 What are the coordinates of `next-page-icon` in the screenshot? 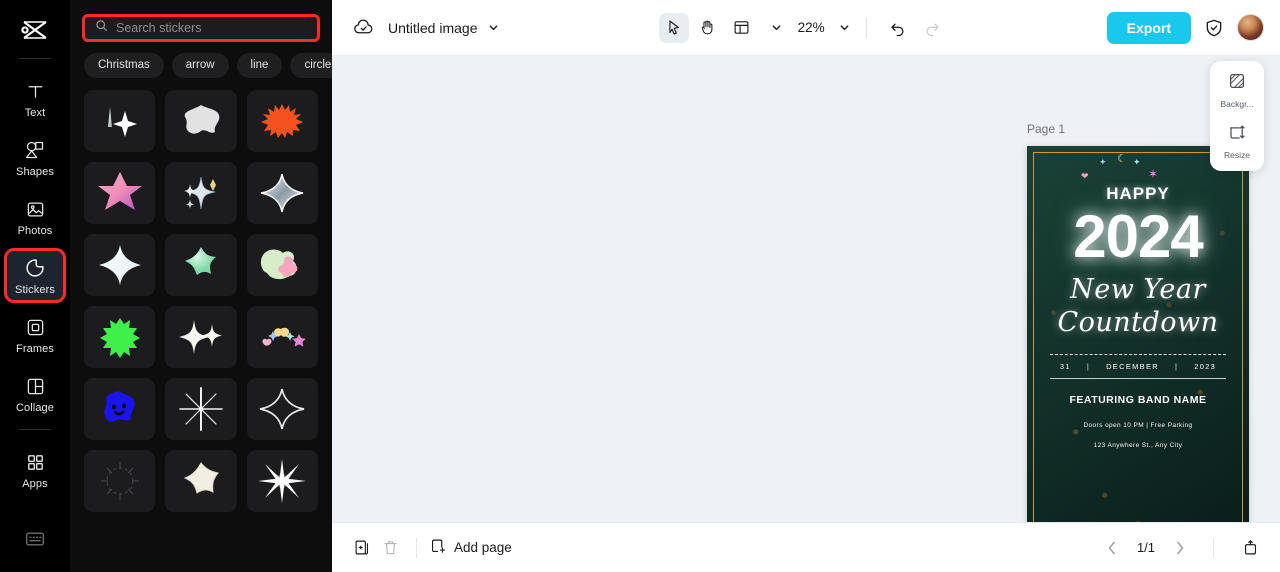 It's located at (1180, 548).